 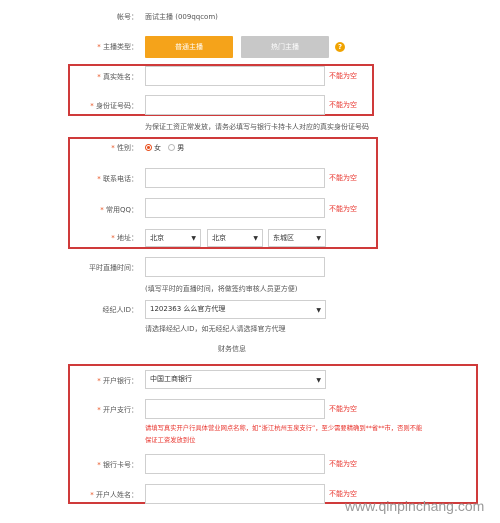 What do you see at coordinates (235, 178) in the screenshot?
I see `phone-input` at bounding box center [235, 178].